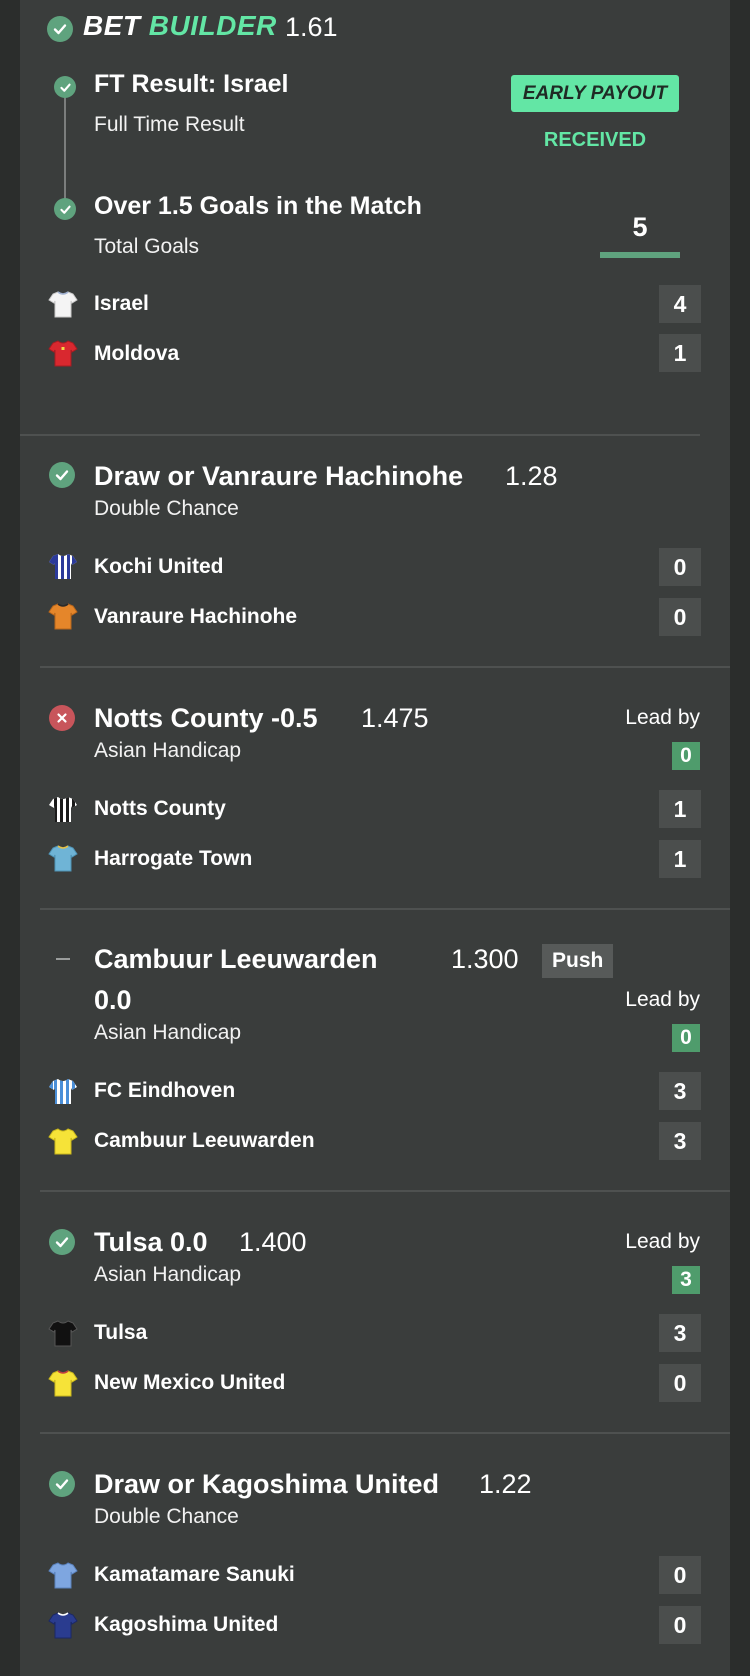  What do you see at coordinates (485, 959) in the screenshot?
I see `selection-odds: 1.300` at bounding box center [485, 959].